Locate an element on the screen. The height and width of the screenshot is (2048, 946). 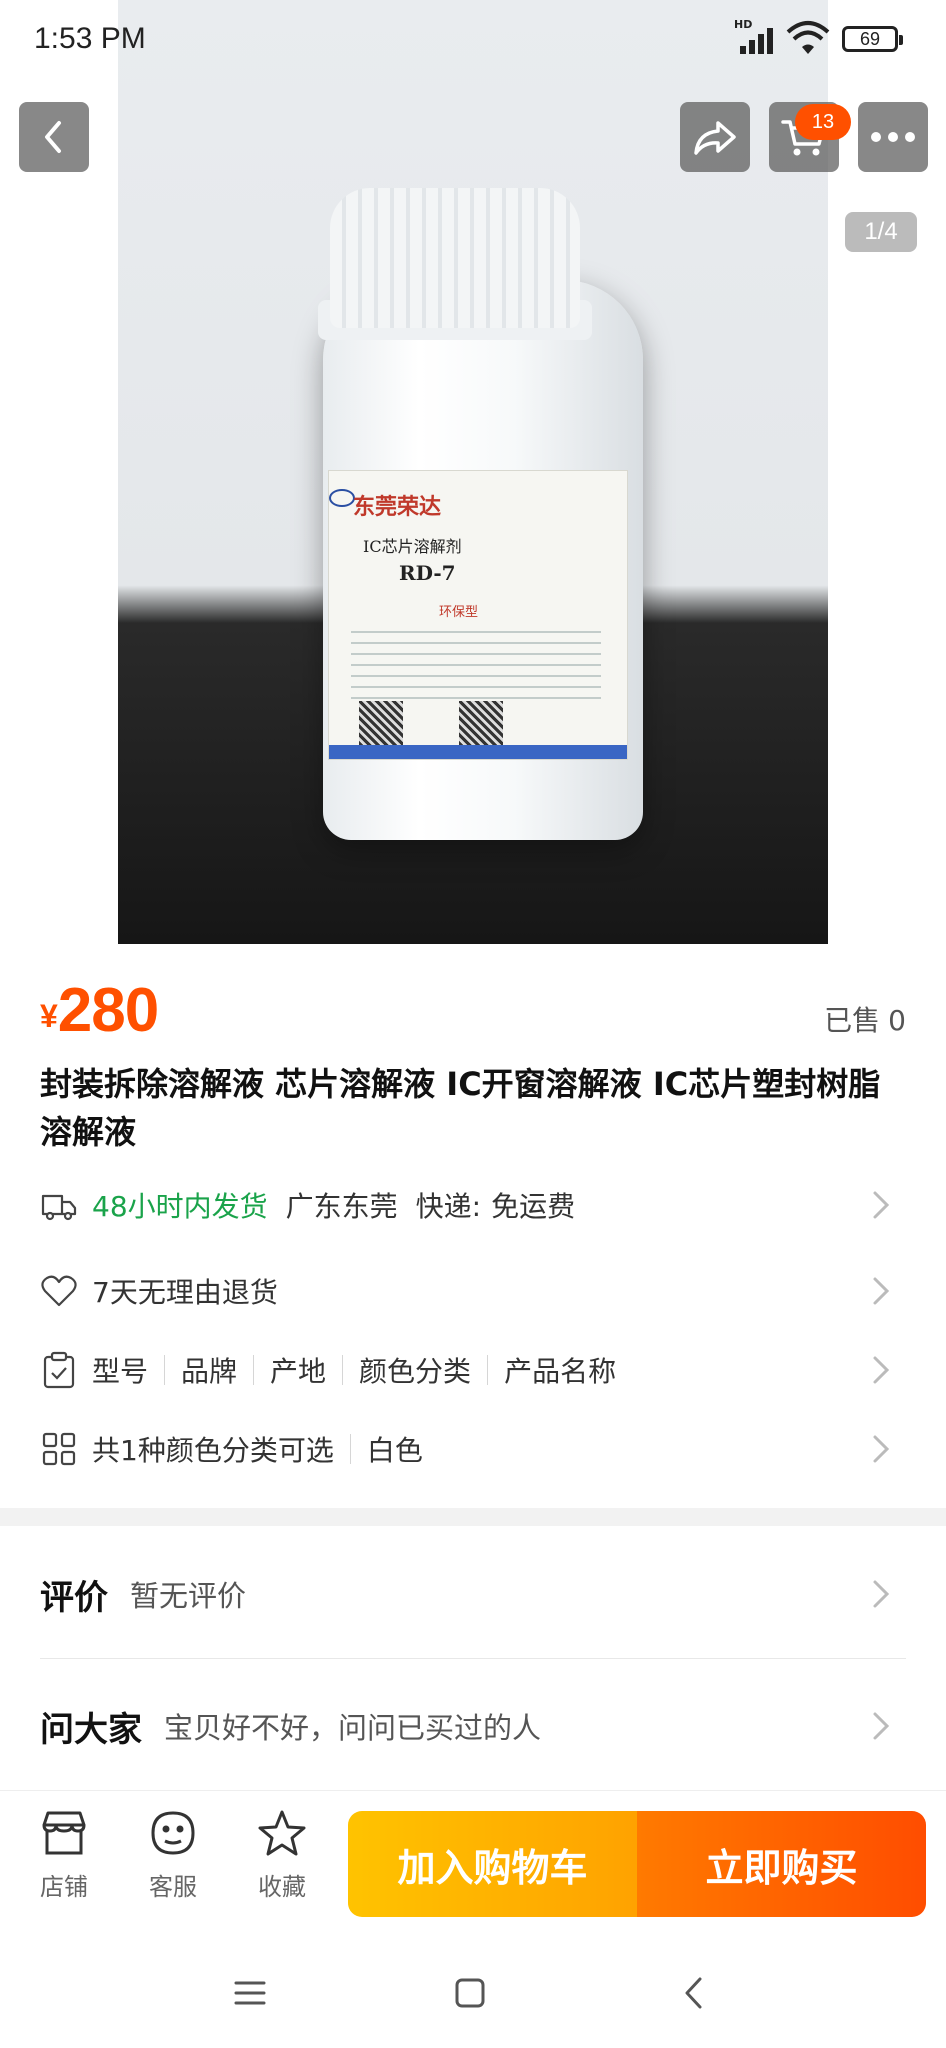
clipboard-check-icon is located at coordinates (59, 1370).